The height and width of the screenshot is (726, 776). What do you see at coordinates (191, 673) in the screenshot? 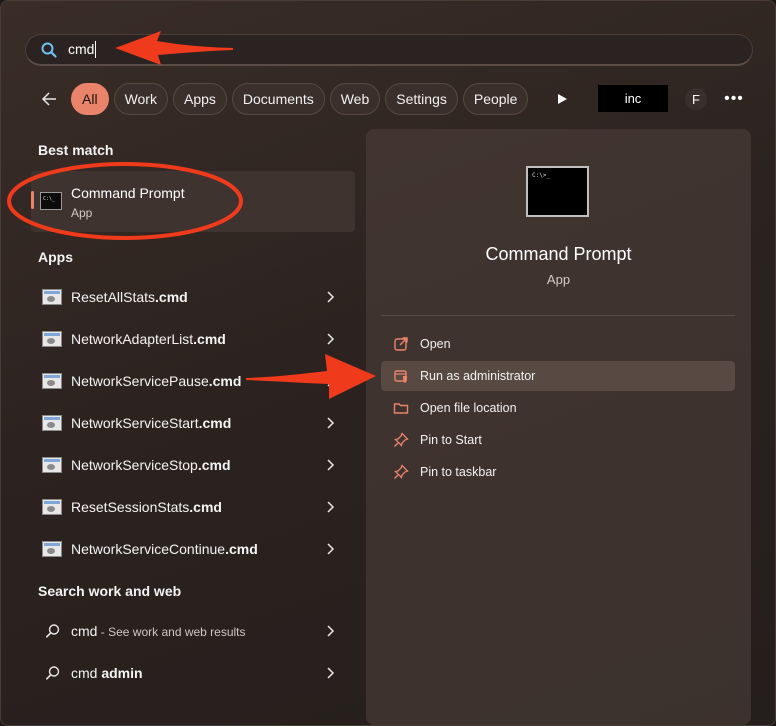
I see `web-result-item: cmd admin` at bounding box center [191, 673].